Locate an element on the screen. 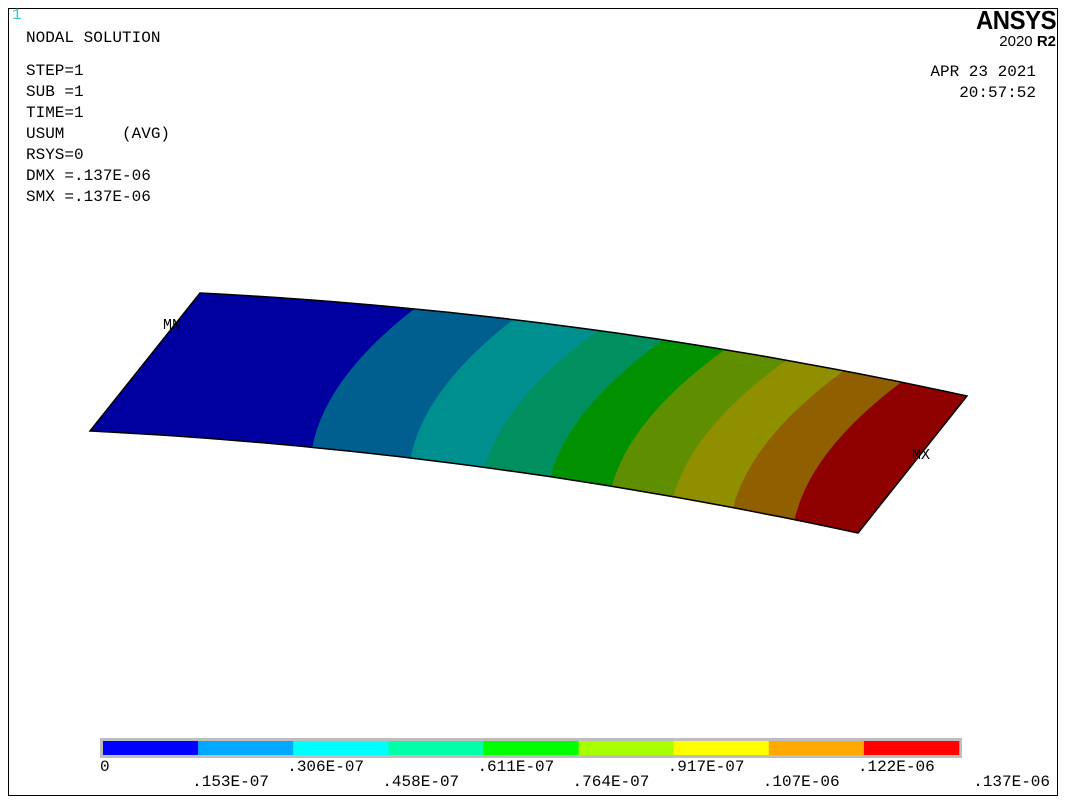 The image size is (1068, 802). legend-tick-9: .137E-06 is located at coordinates (1011, 782).